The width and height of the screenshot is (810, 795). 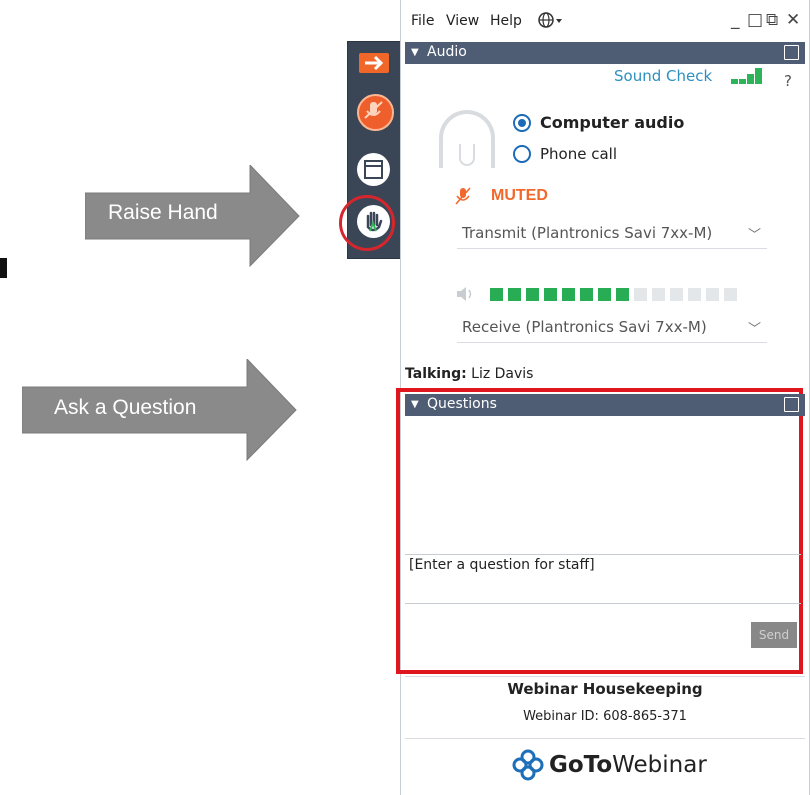 I want to click on popout-button: ⧉, so click(x=772, y=20).